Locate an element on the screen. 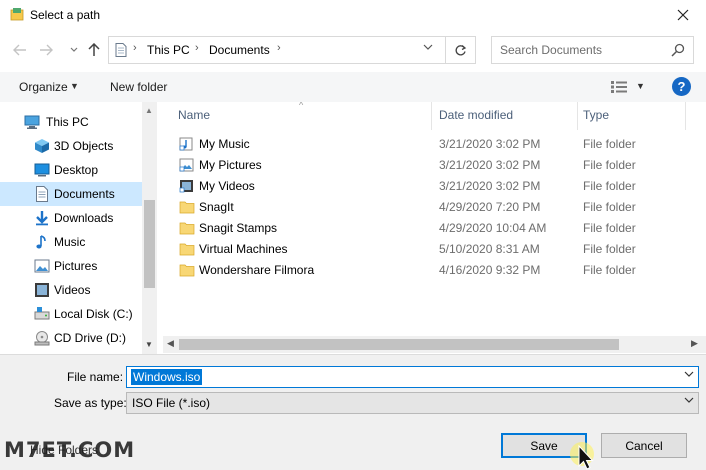 The height and width of the screenshot is (470, 706). scroll-right-icon: ▶ is located at coordinates (694, 343).